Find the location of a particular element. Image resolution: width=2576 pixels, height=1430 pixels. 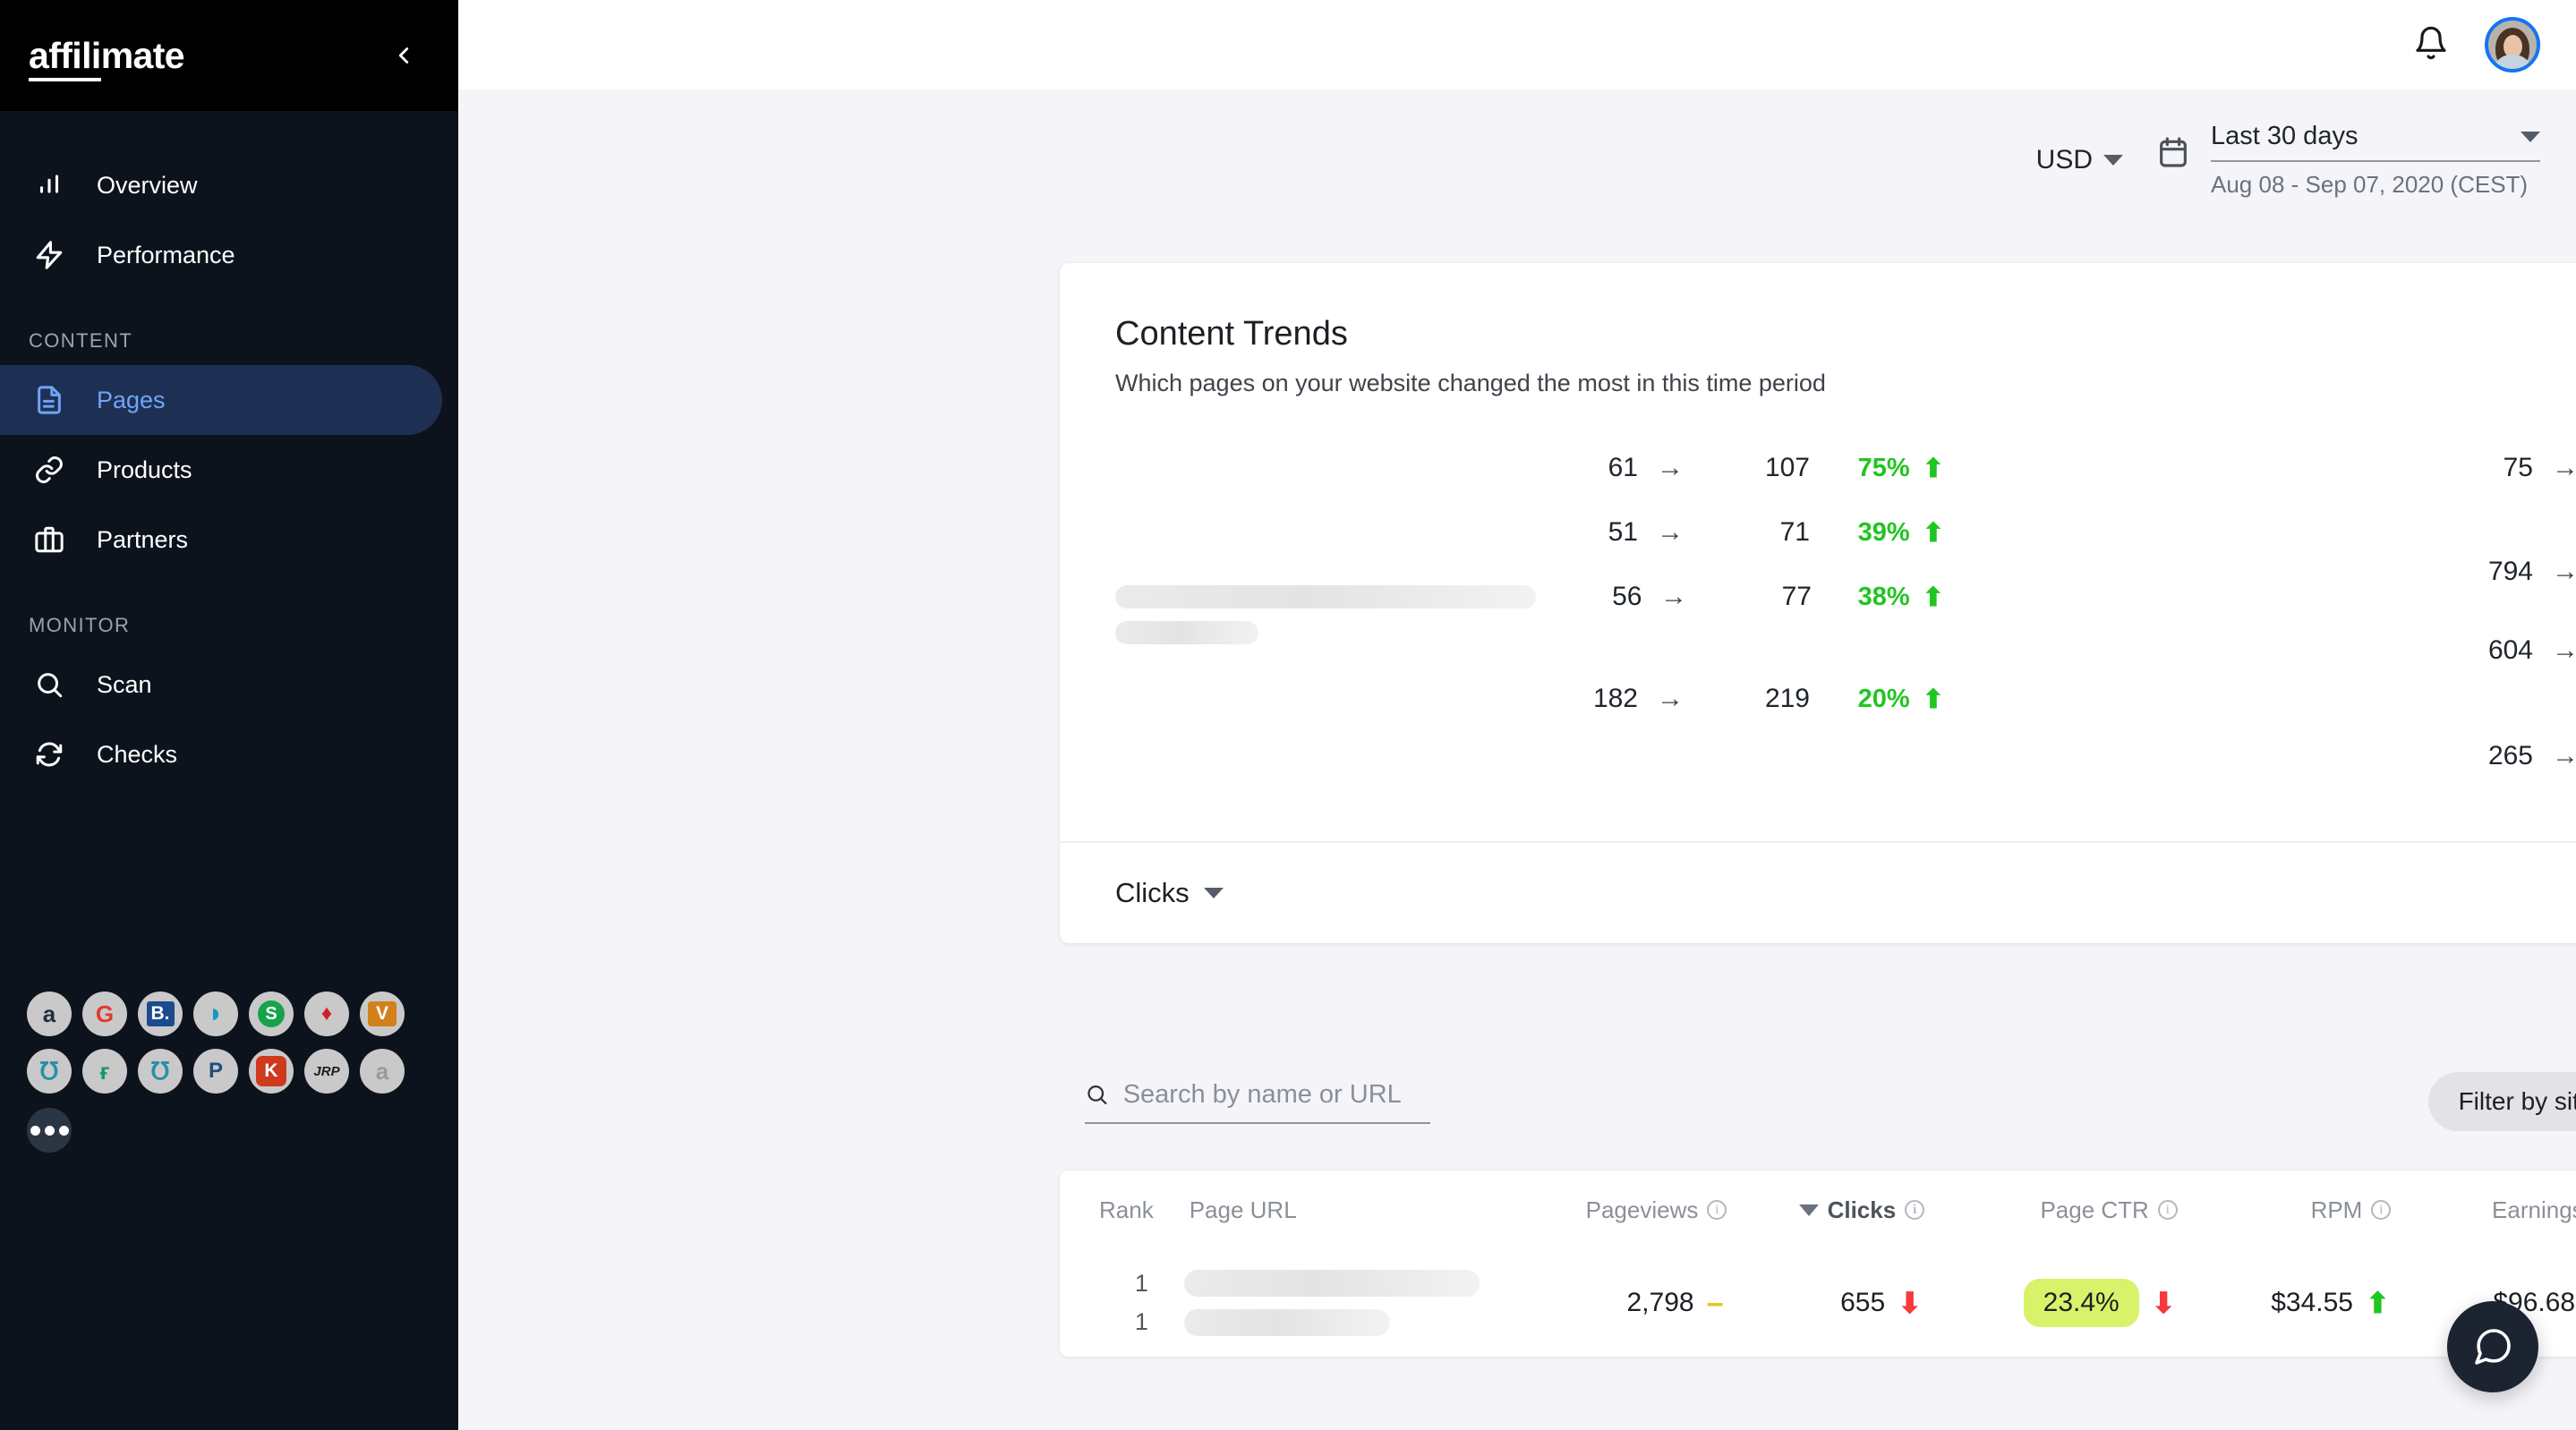

trend-after: 219 is located at coordinates (1787, 699).